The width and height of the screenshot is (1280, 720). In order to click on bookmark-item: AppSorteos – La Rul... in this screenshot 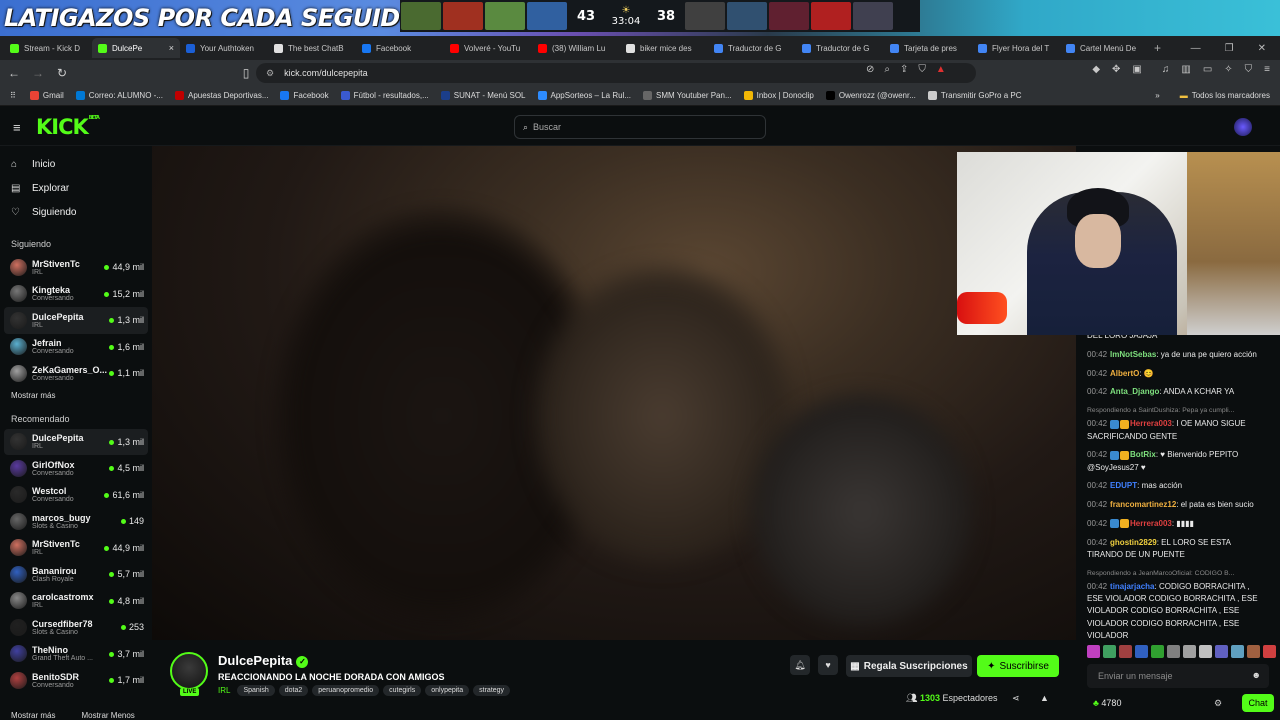, I will do `click(584, 95)`.